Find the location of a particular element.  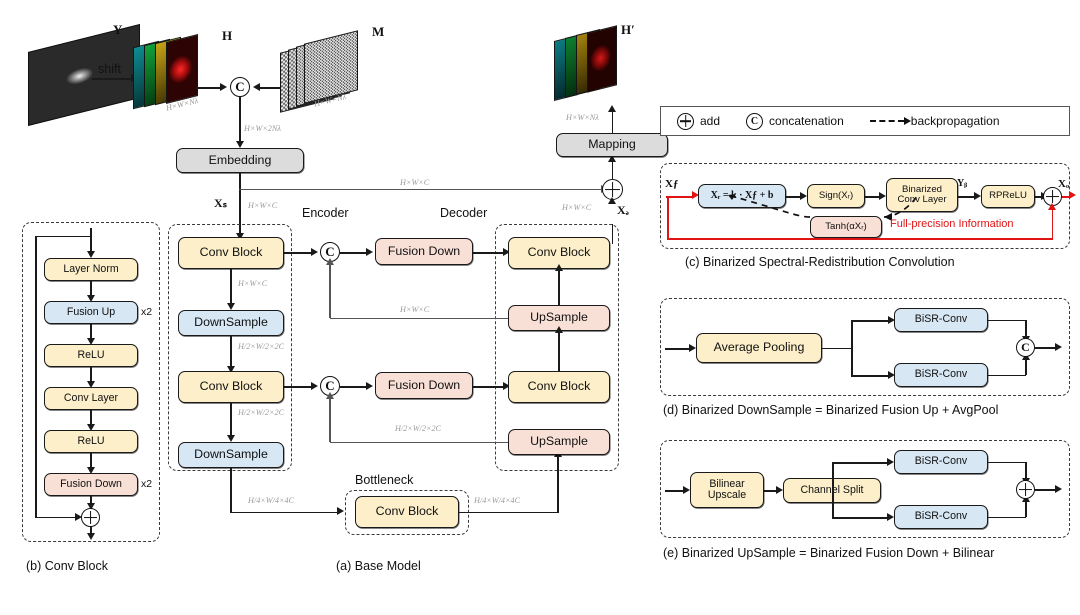

encoder-conv-block-2: Conv Block is located at coordinates (231, 387).